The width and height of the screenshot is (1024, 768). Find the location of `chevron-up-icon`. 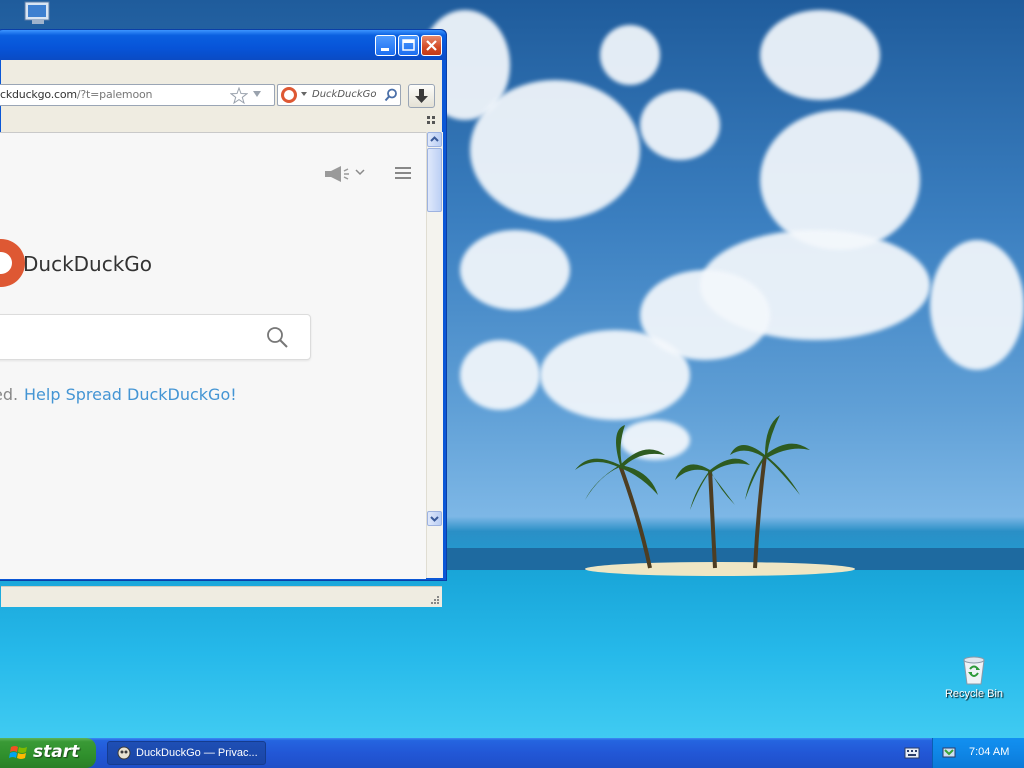

chevron-up-icon is located at coordinates (434, 139).